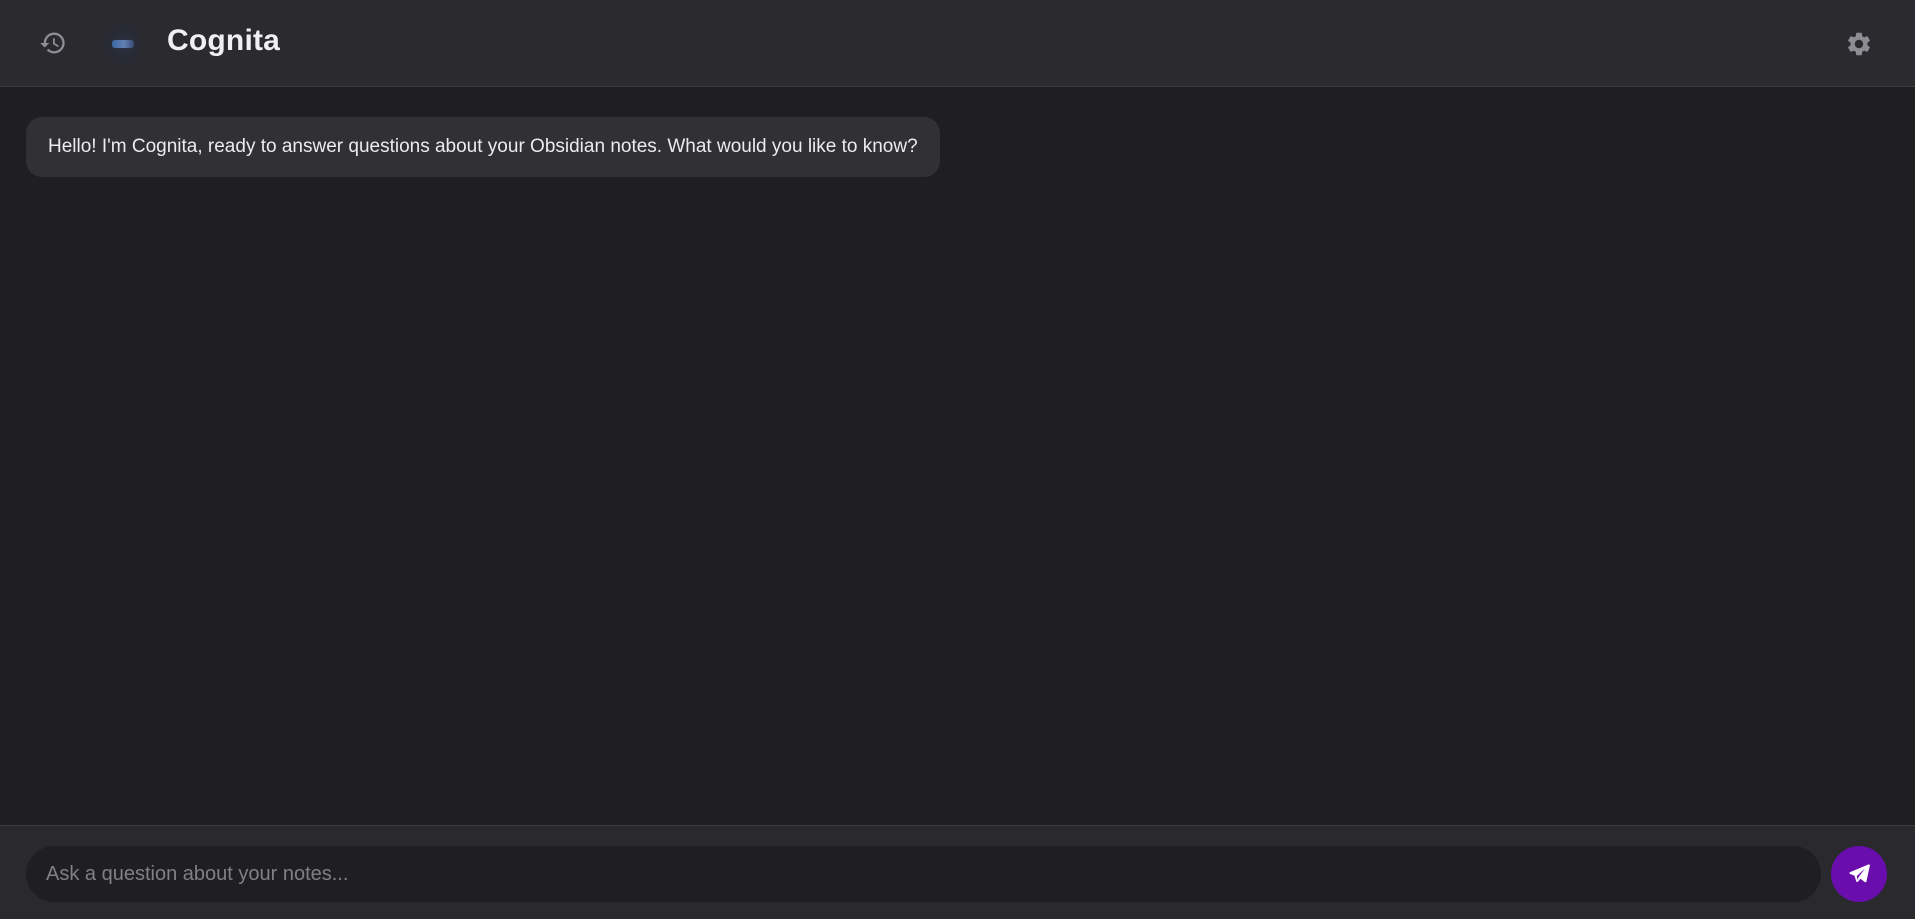  Describe the element at coordinates (224, 40) in the screenshot. I see `app-title: Cognita` at that location.